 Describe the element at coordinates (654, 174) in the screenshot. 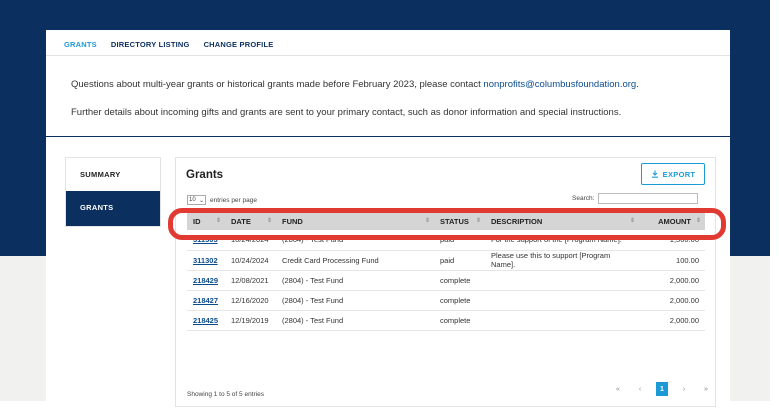

I see `download-icon` at that location.